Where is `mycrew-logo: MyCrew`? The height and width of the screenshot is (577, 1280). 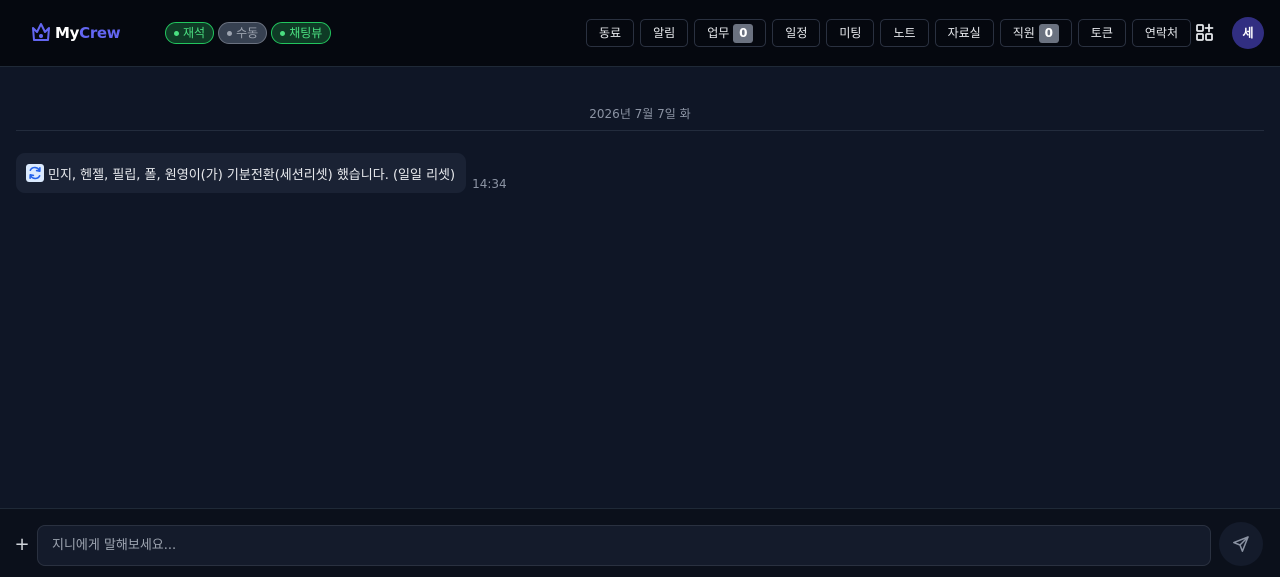 mycrew-logo: MyCrew is located at coordinates (75, 33).